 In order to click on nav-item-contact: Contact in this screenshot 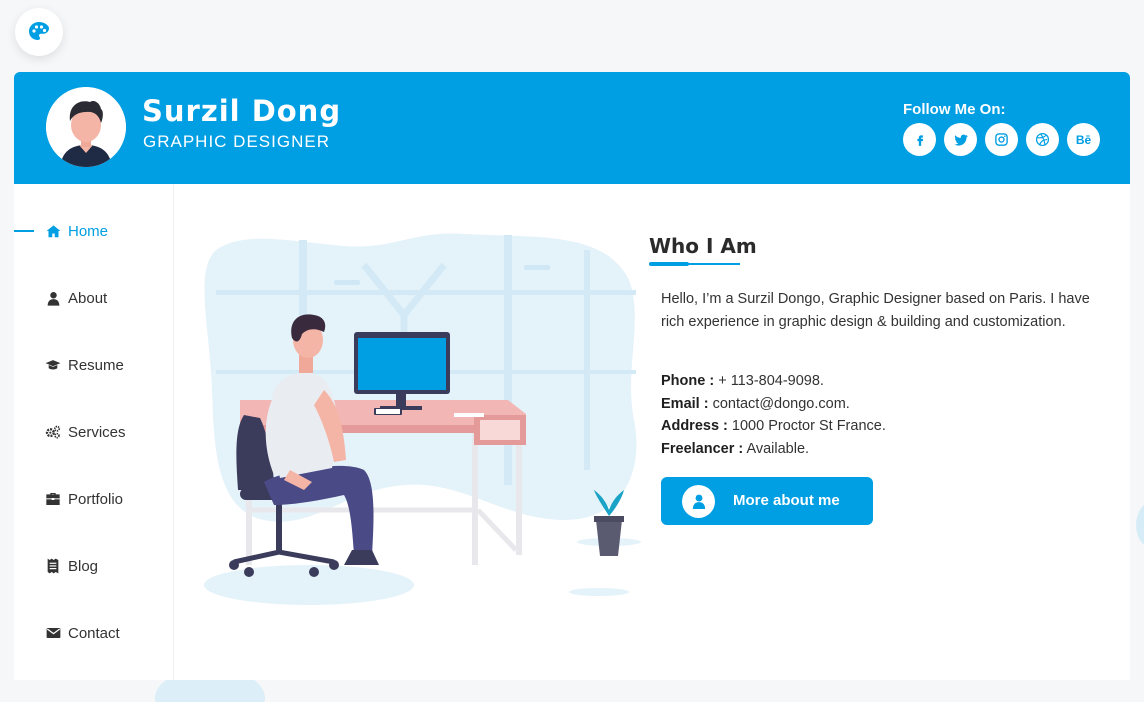, I will do `click(94, 633)`.